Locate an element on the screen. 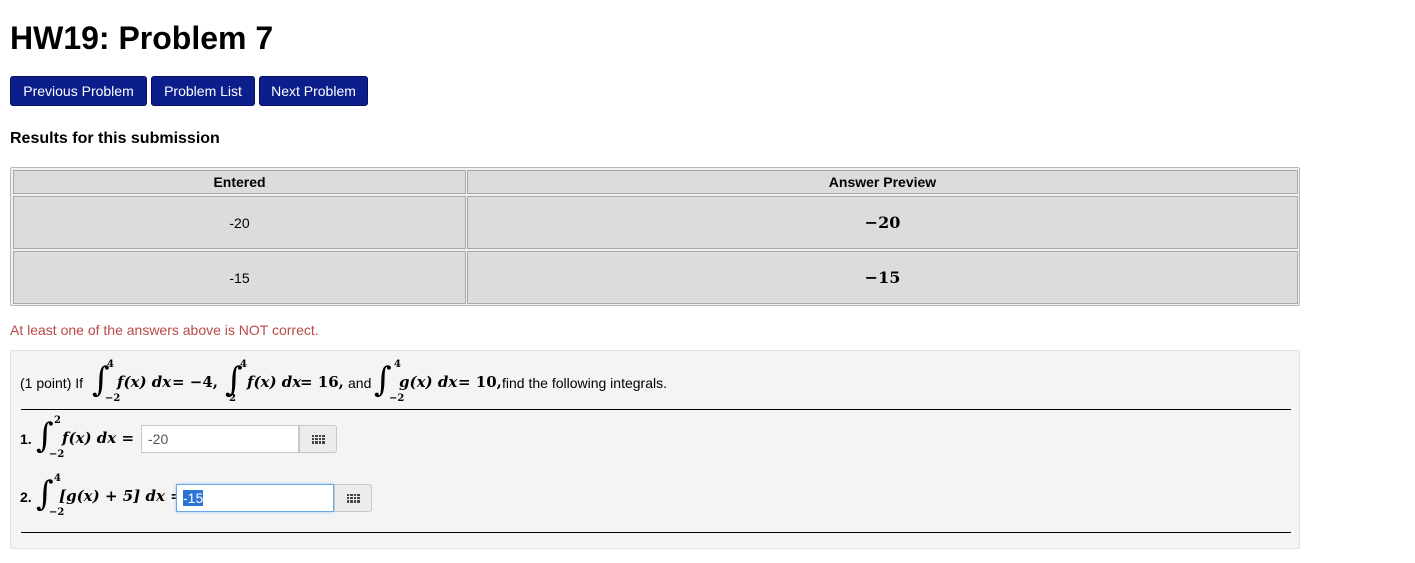 Image resolution: width=1415 pixels, height=563 pixels. upper-limit: 2 is located at coordinates (57, 420).